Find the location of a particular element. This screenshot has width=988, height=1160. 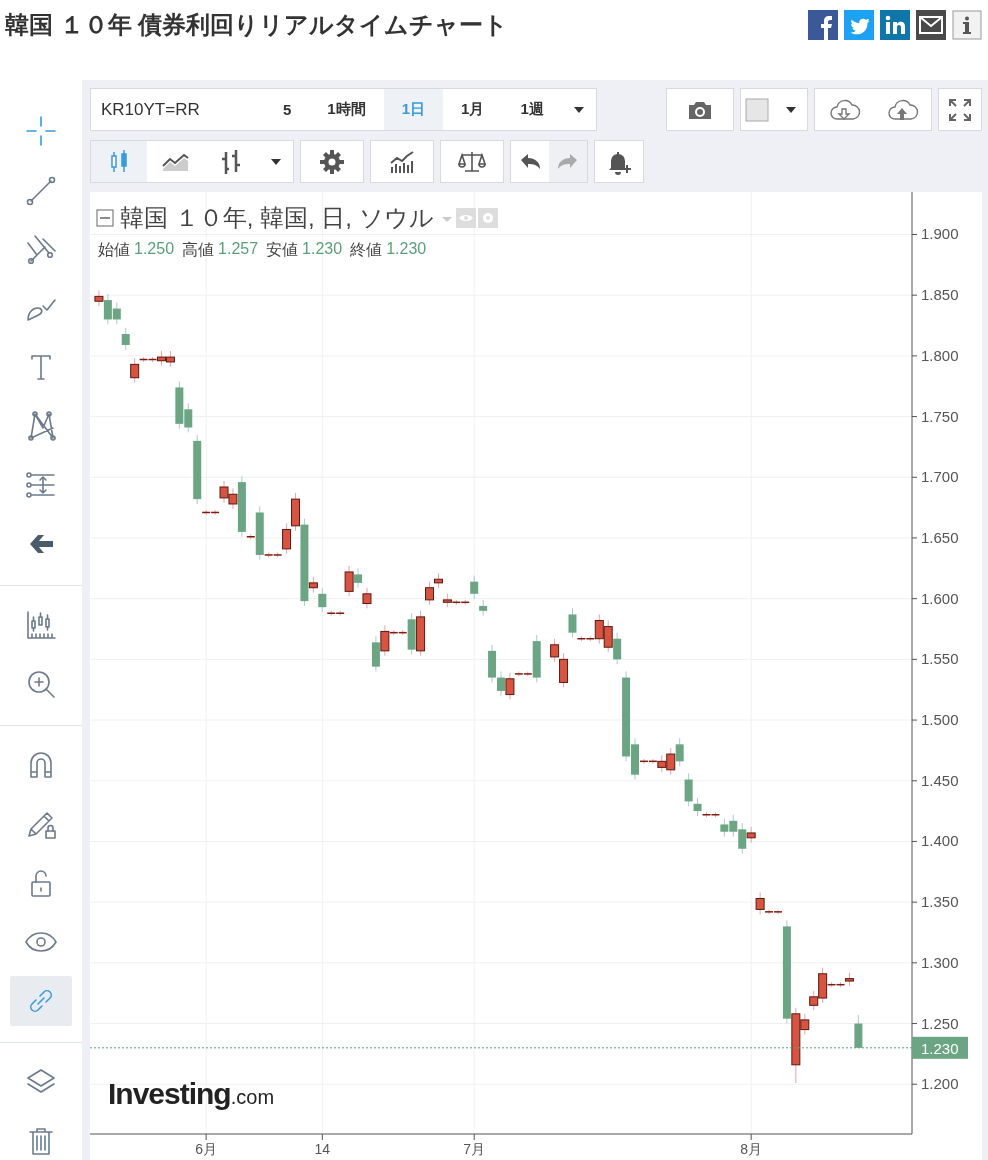

series-title: 韓国 １０年, 韓国, 日, ソウル is located at coordinates (277, 218).